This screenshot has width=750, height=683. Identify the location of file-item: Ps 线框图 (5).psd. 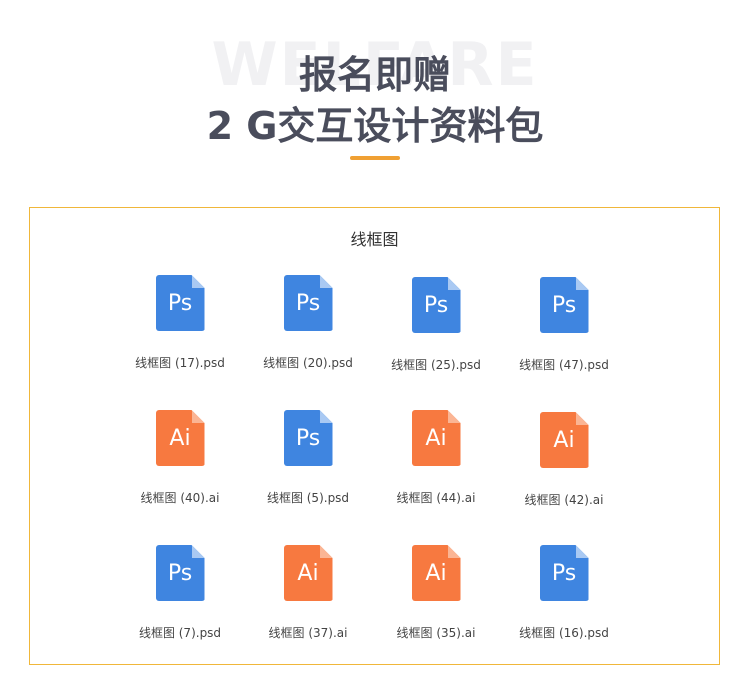
(308, 458).